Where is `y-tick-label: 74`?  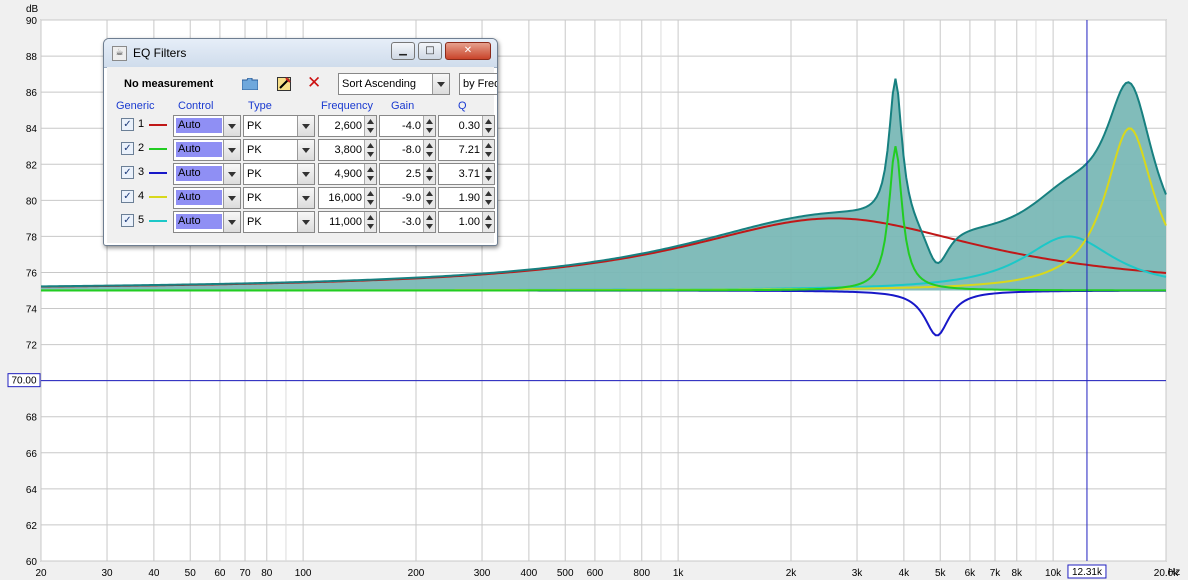 y-tick-label: 74 is located at coordinates (32, 310).